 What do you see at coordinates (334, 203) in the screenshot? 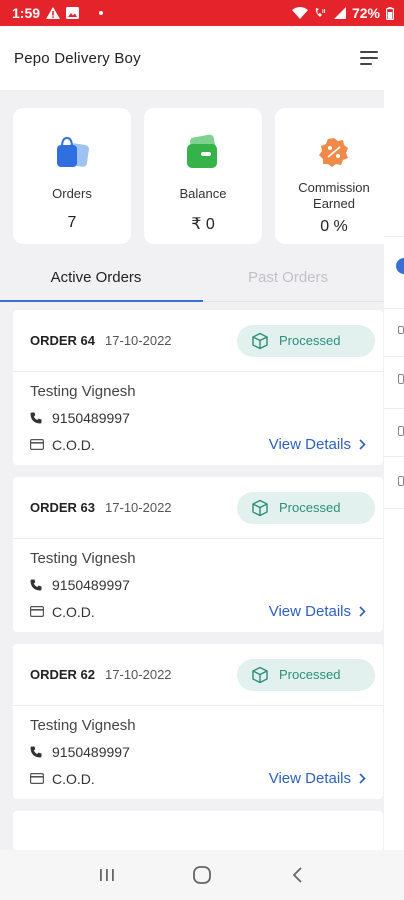
I see `stat-label-commission-line2: Earned` at bounding box center [334, 203].